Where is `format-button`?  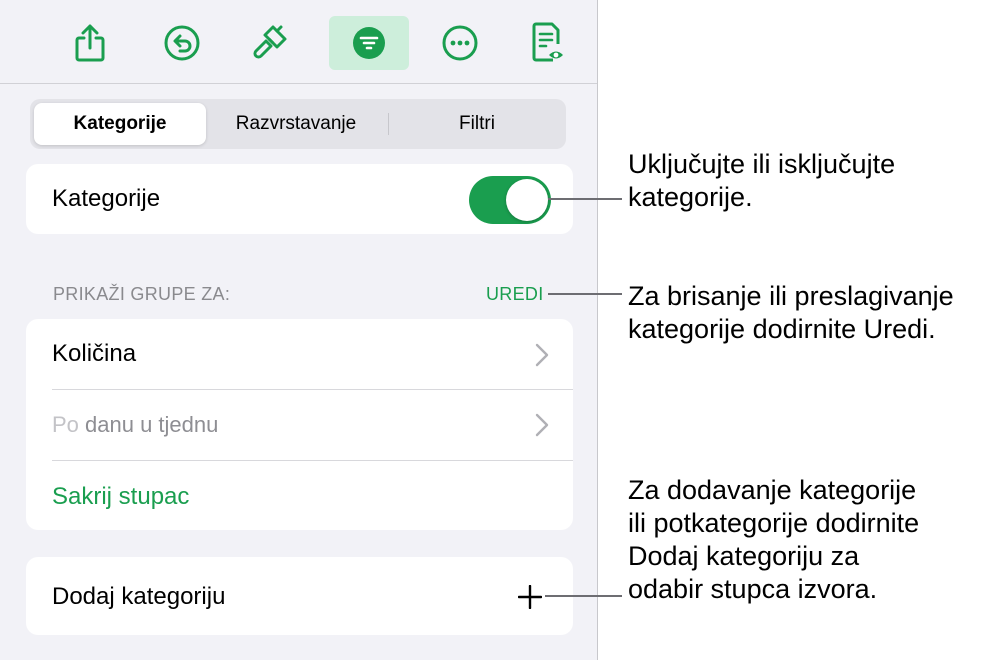 format-button is located at coordinates (270, 43).